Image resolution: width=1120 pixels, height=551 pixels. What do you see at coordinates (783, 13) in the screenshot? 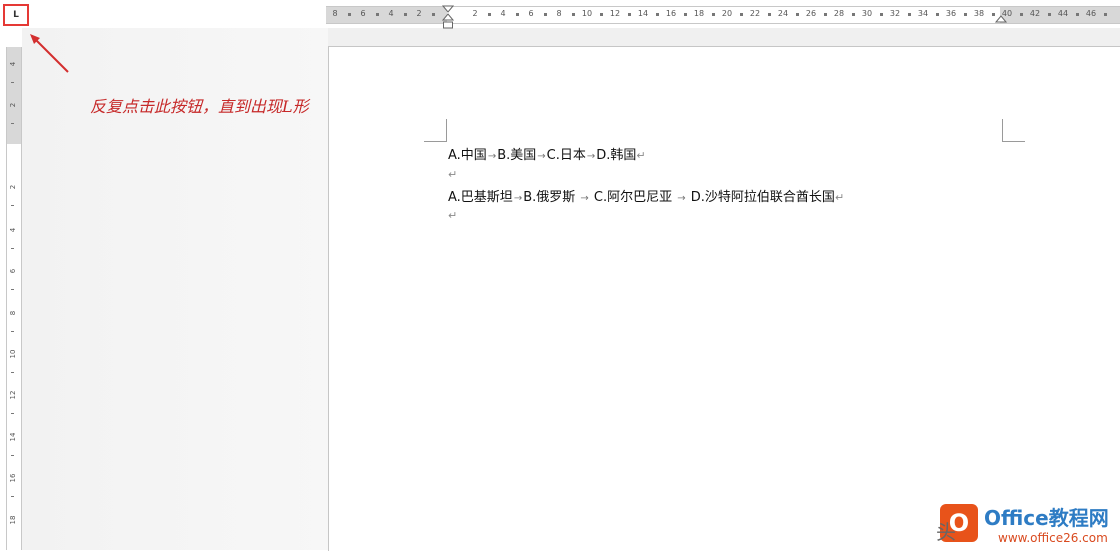
I see `h-ruler-number: 24` at bounding box center [783, 13].